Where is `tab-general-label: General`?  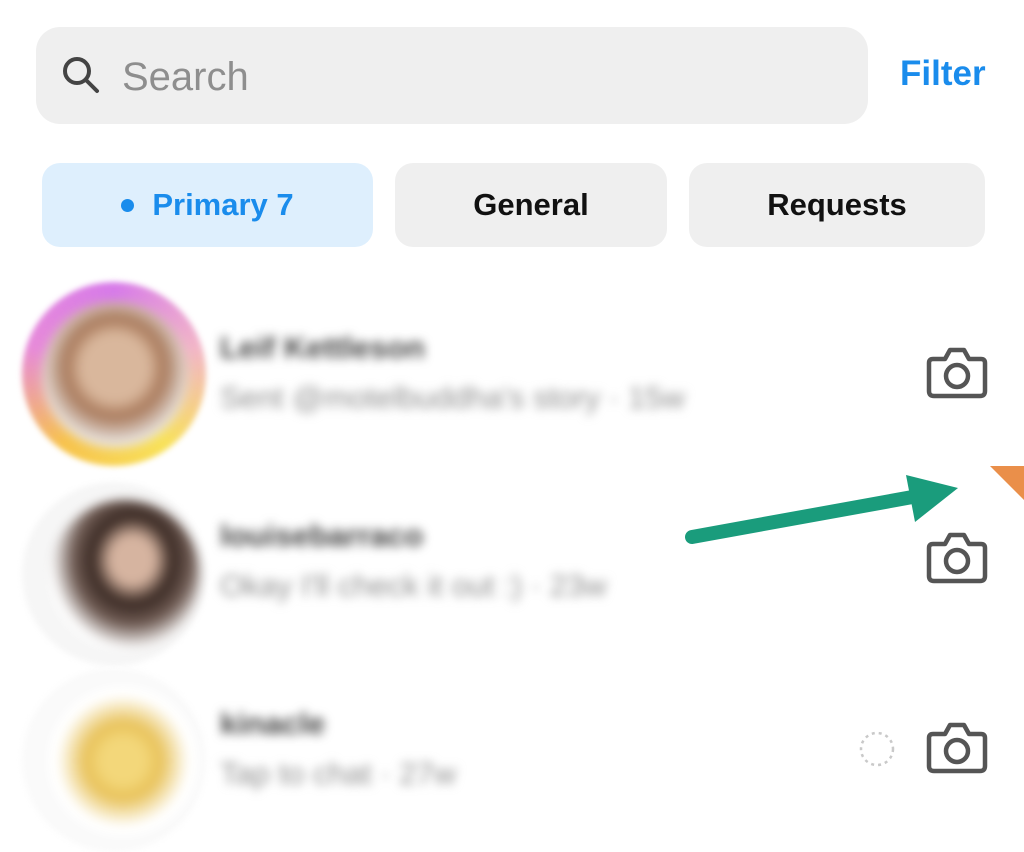 tab-general-label: General is located at coordinates (531, 204).